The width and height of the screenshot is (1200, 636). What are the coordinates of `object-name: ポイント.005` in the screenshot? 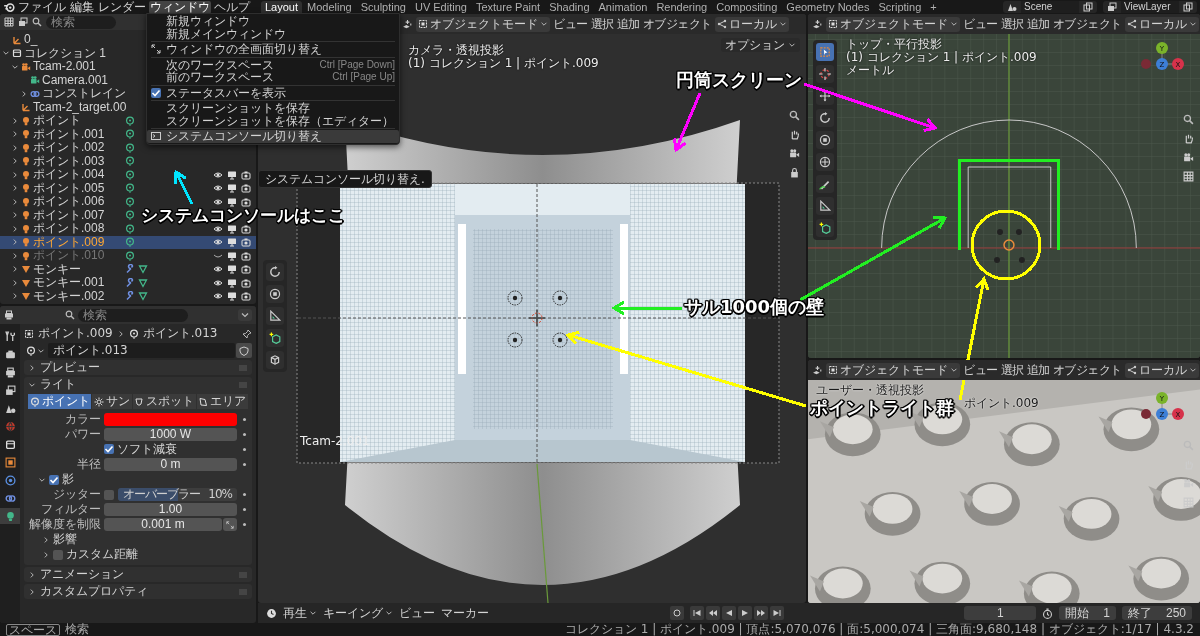 It's located at (69, 188).